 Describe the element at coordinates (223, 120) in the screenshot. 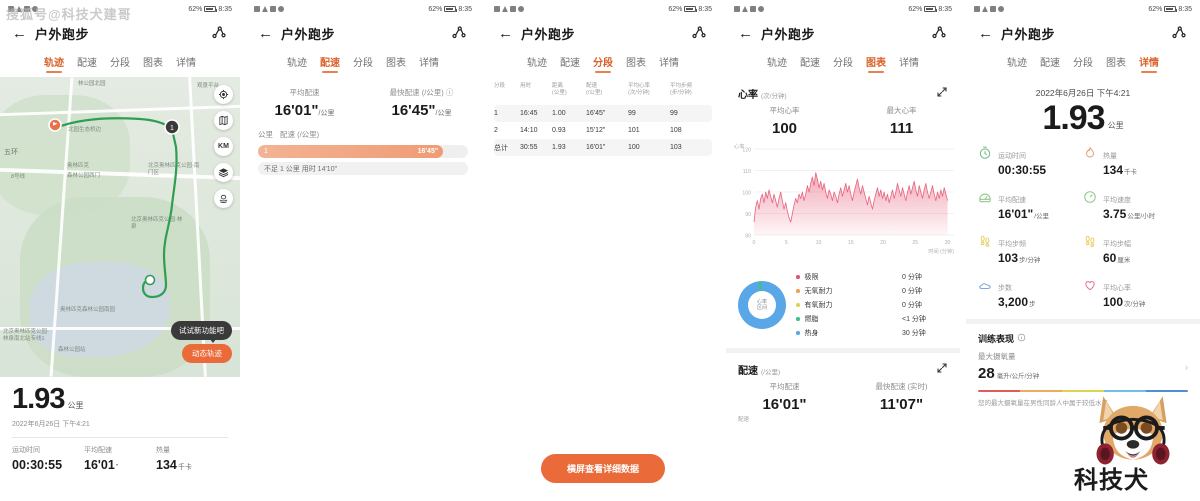

I see `compass-icon` at that location.